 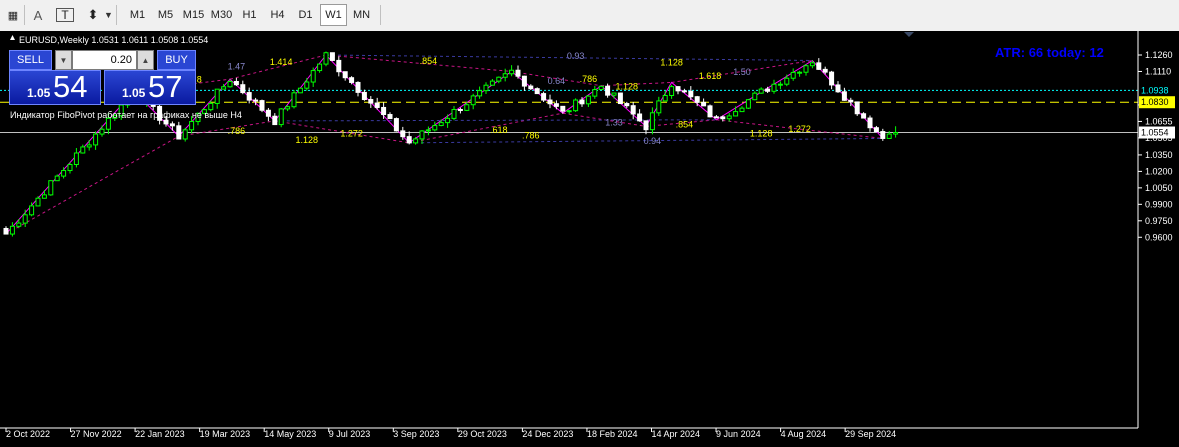 I want to click on arrows-tool-icon: ⬍, so click(x=93, y=15).